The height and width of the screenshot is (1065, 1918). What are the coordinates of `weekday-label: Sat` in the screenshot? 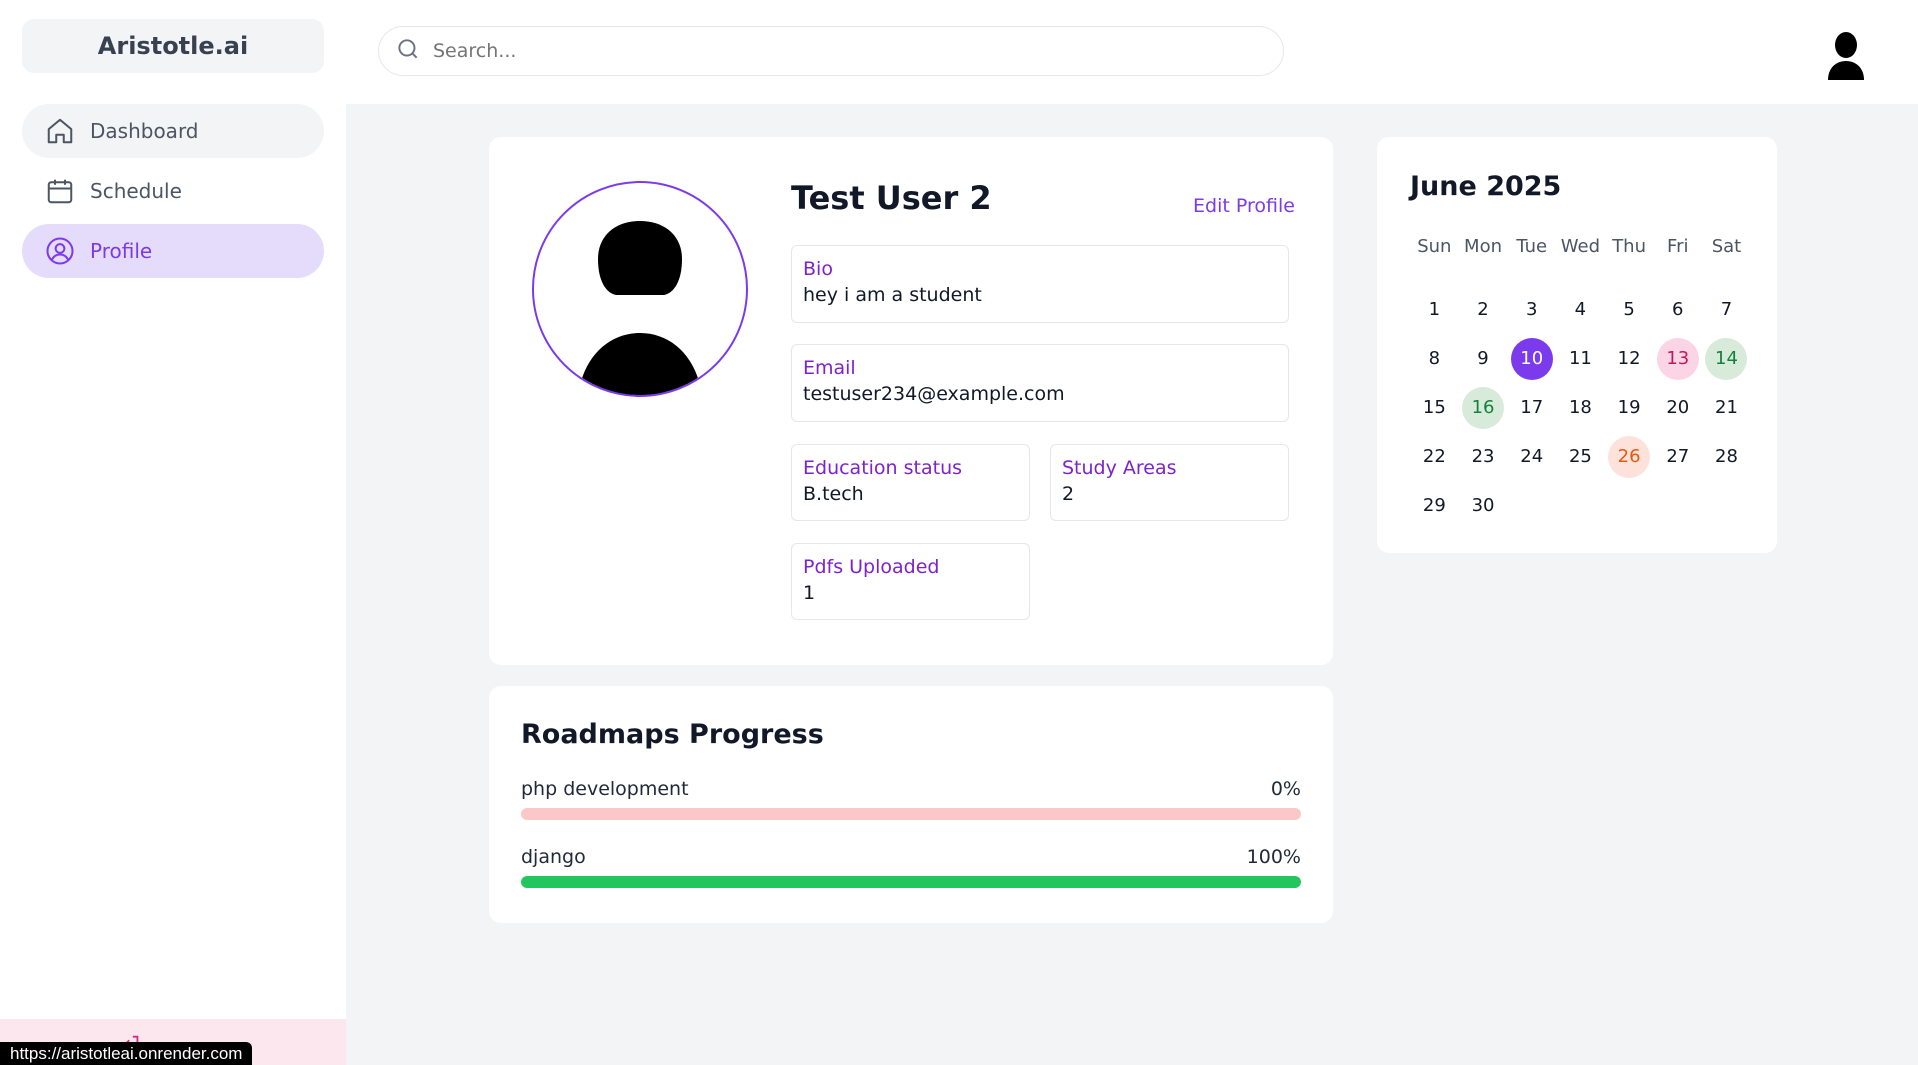 It's located at (1726, 246).